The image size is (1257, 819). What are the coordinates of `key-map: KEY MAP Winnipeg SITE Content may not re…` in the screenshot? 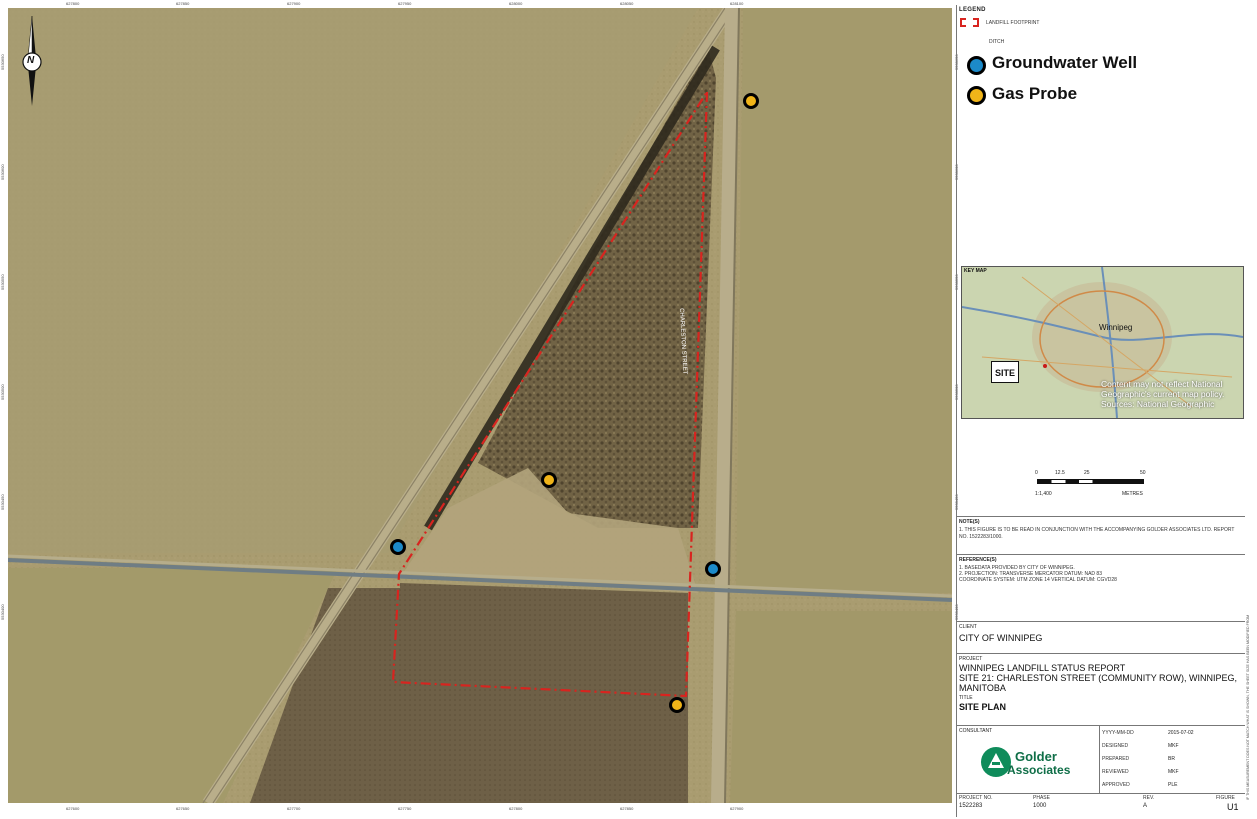 It's located at (1102, 342).